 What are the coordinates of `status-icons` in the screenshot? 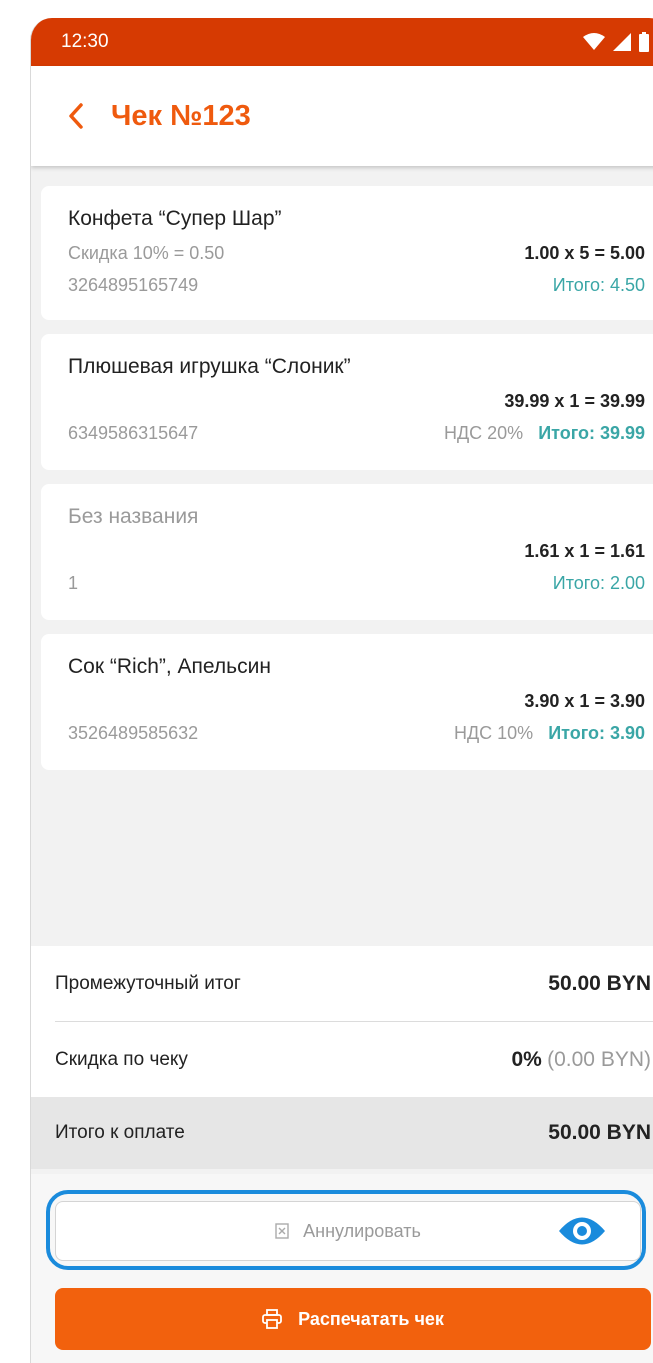 It's located at (616, 42).